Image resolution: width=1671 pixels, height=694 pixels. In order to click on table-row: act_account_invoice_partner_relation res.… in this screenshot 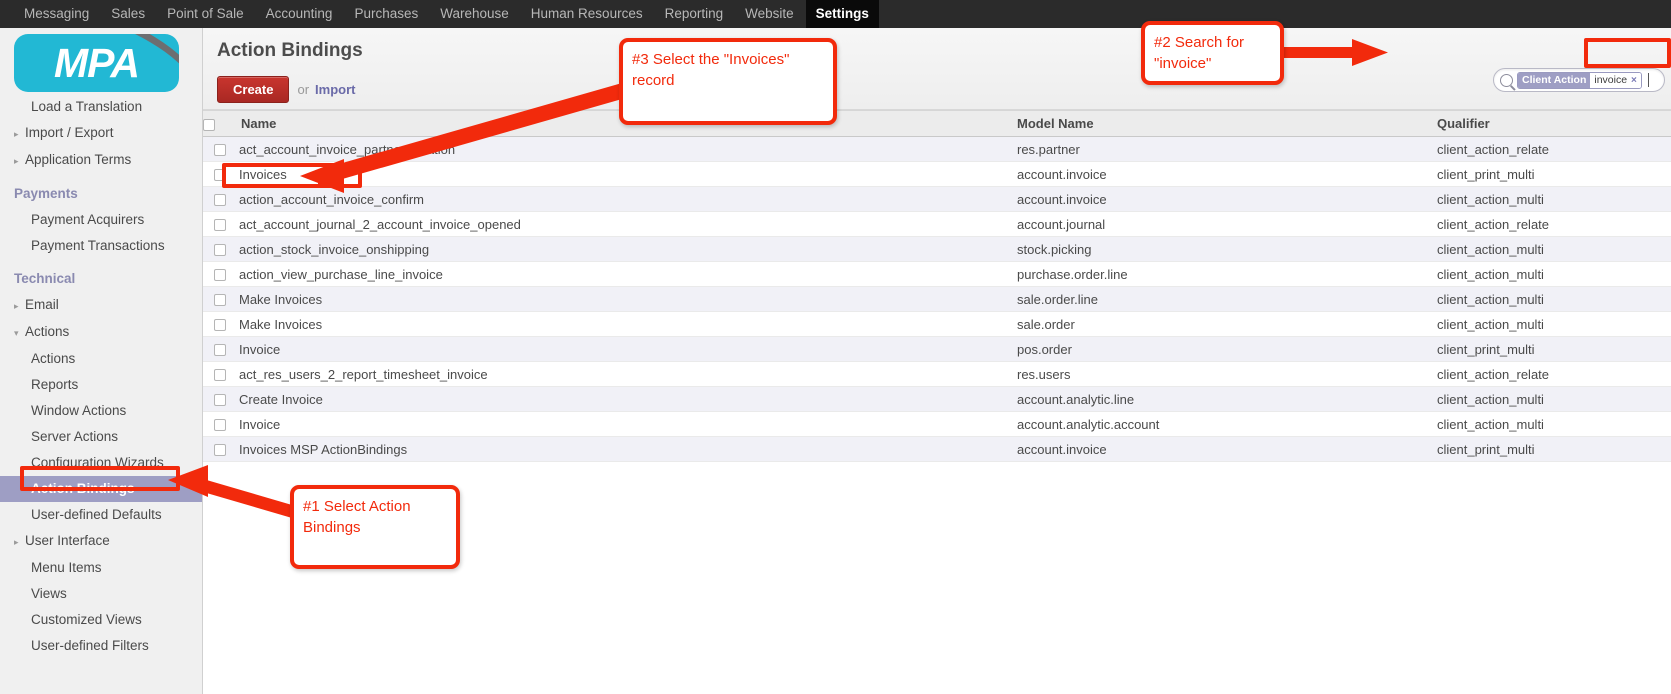, I will do `click(937, 149)`.